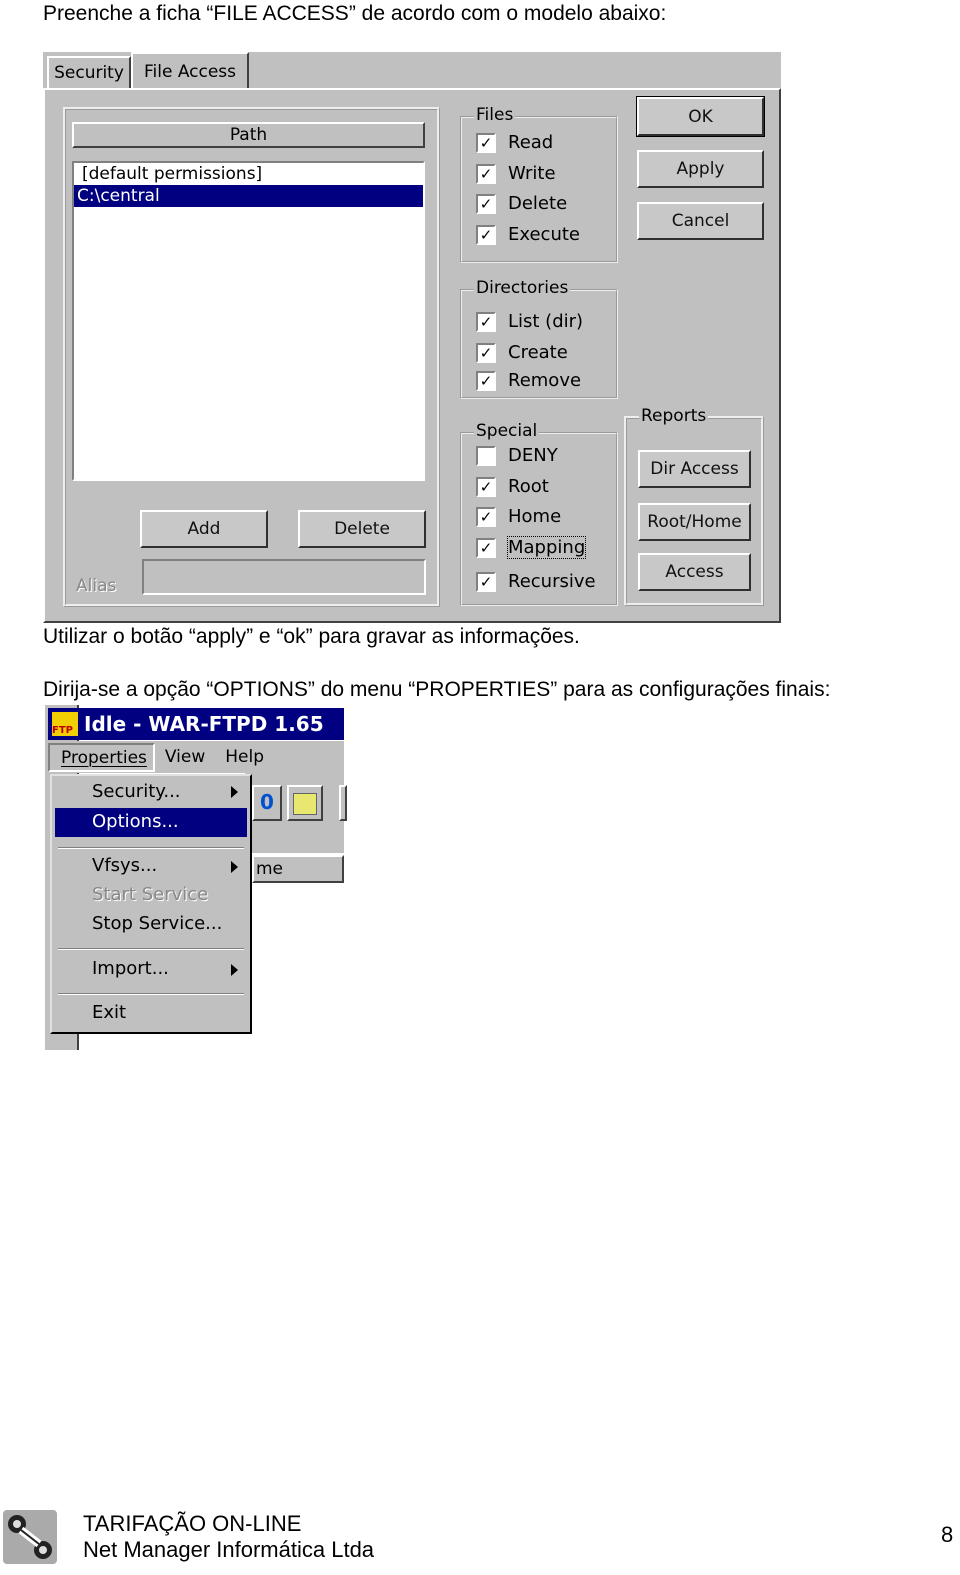  What do you see at coordinates (248, 174) in the screenshot?
I see `list-item: [default permissions]` at bounding box center [248, 174].